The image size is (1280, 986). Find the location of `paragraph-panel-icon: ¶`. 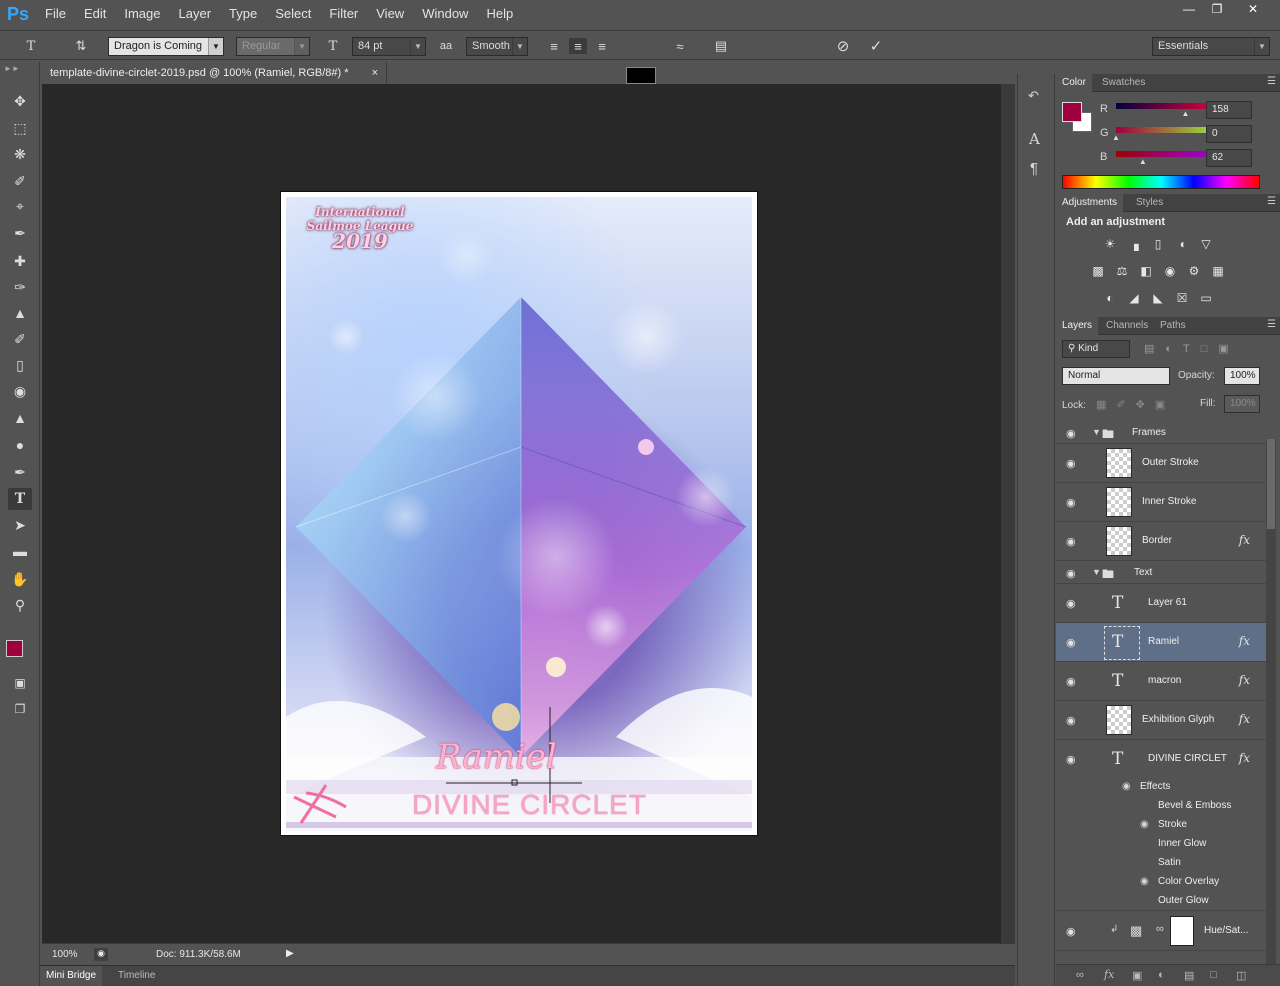

paragraph-panel-icon: ¶ is located at coordinates (1034, 168).